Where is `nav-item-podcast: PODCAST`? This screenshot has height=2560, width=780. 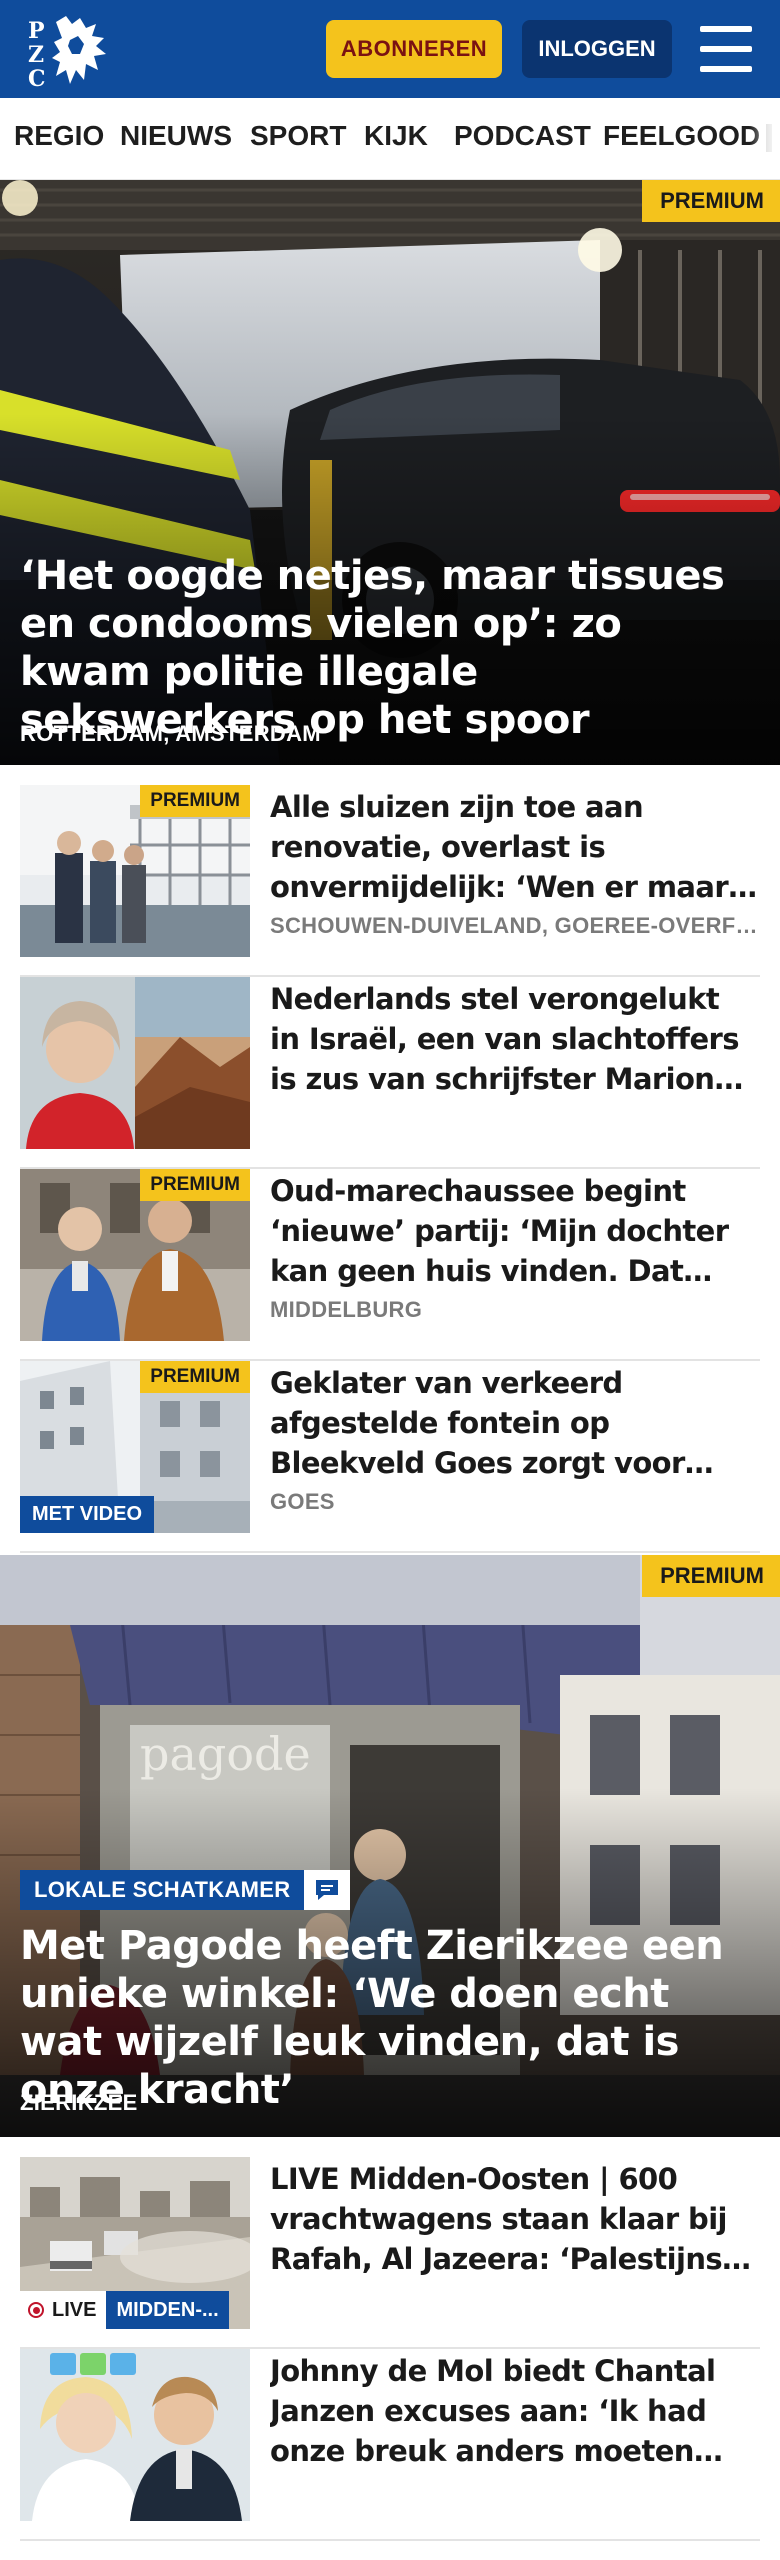 nav-item-podcast: PODCAST is located at coordinates (522, 136).